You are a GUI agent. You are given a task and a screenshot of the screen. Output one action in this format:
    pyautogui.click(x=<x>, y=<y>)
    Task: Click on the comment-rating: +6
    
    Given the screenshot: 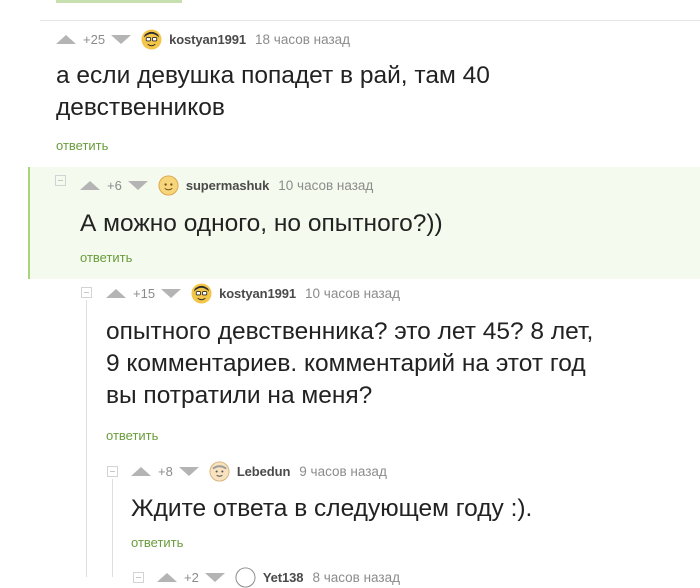 What is the action you would take?
    pyautogui.click(x=114, y=185)
    